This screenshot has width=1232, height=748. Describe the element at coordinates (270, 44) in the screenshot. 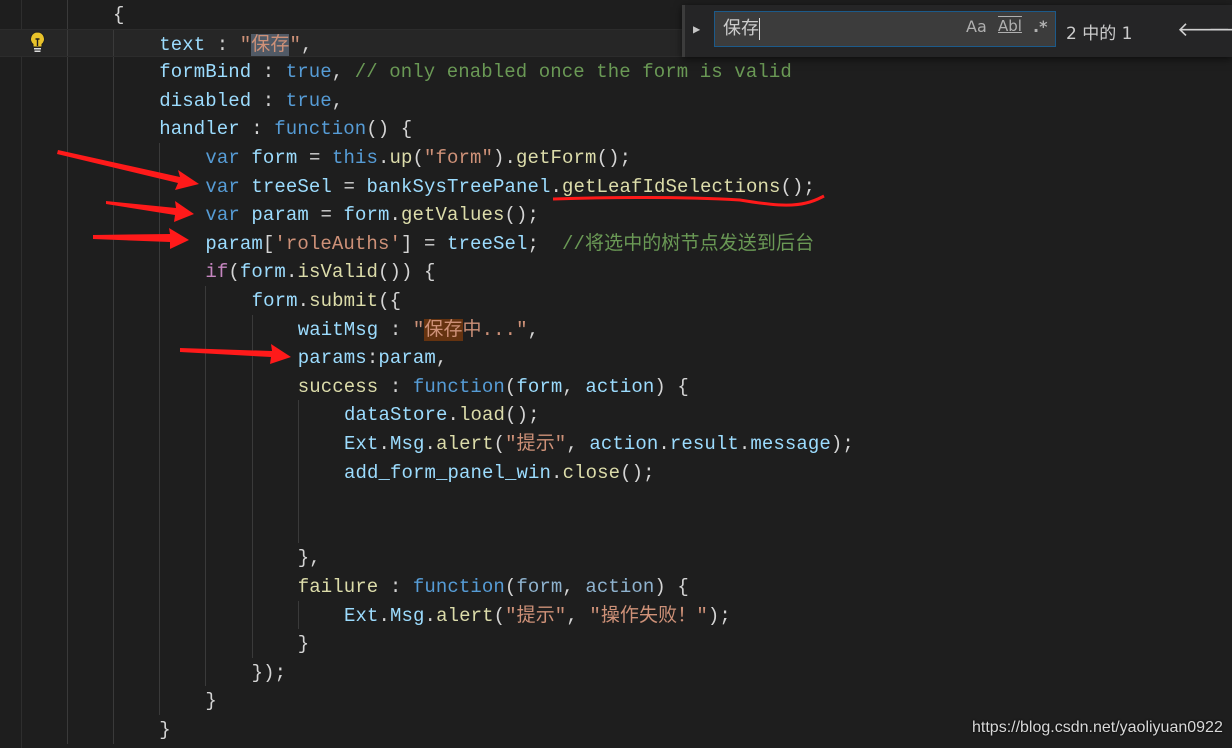

I see `code-token: 保存` at that location.